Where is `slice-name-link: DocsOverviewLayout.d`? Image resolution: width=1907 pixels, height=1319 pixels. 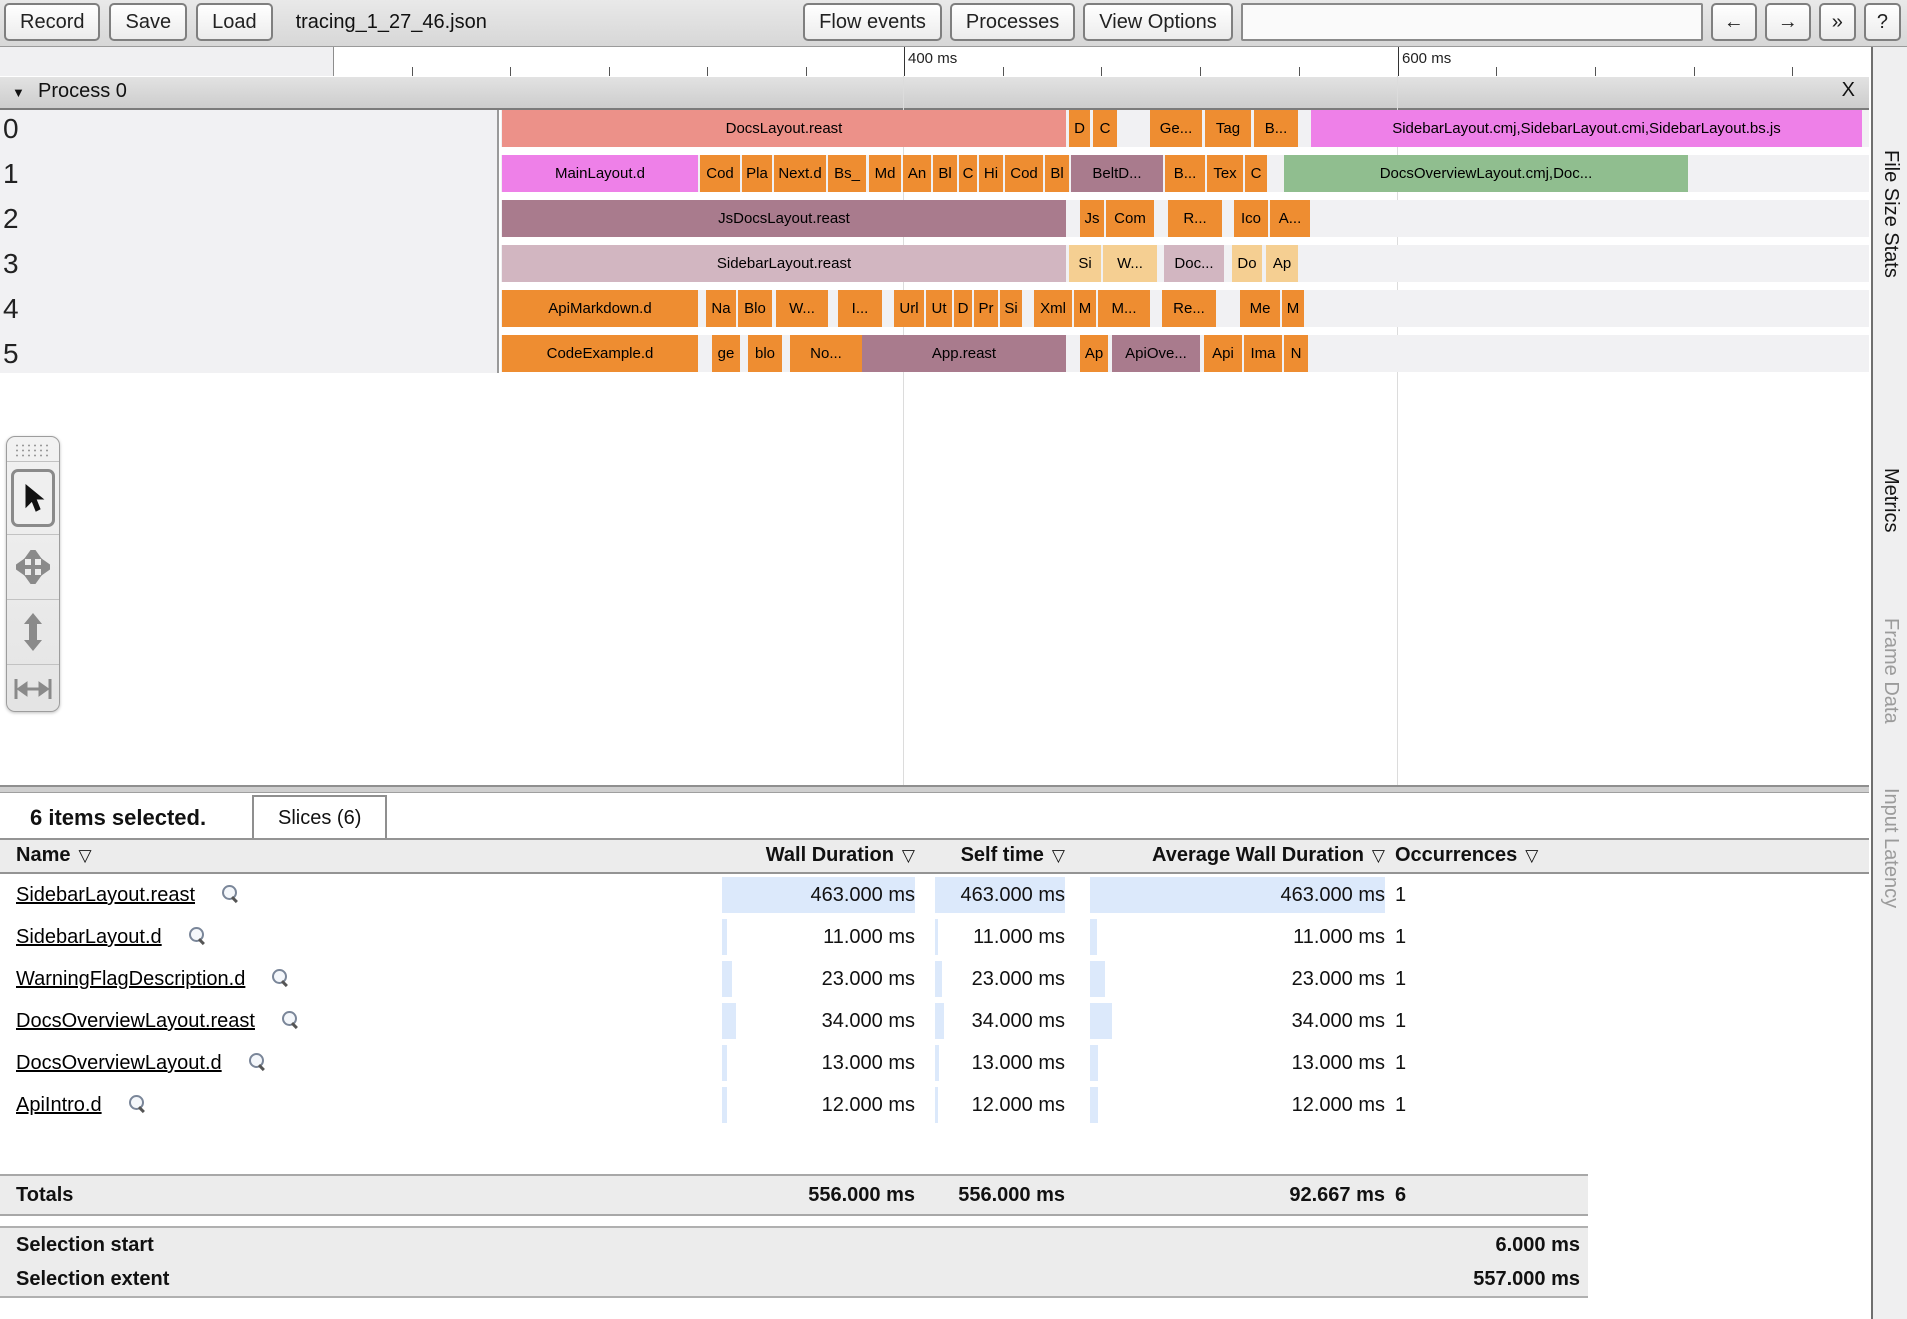
slice-name-link: DocsOverviewLayout.d is located at coordinates (119, 1063).